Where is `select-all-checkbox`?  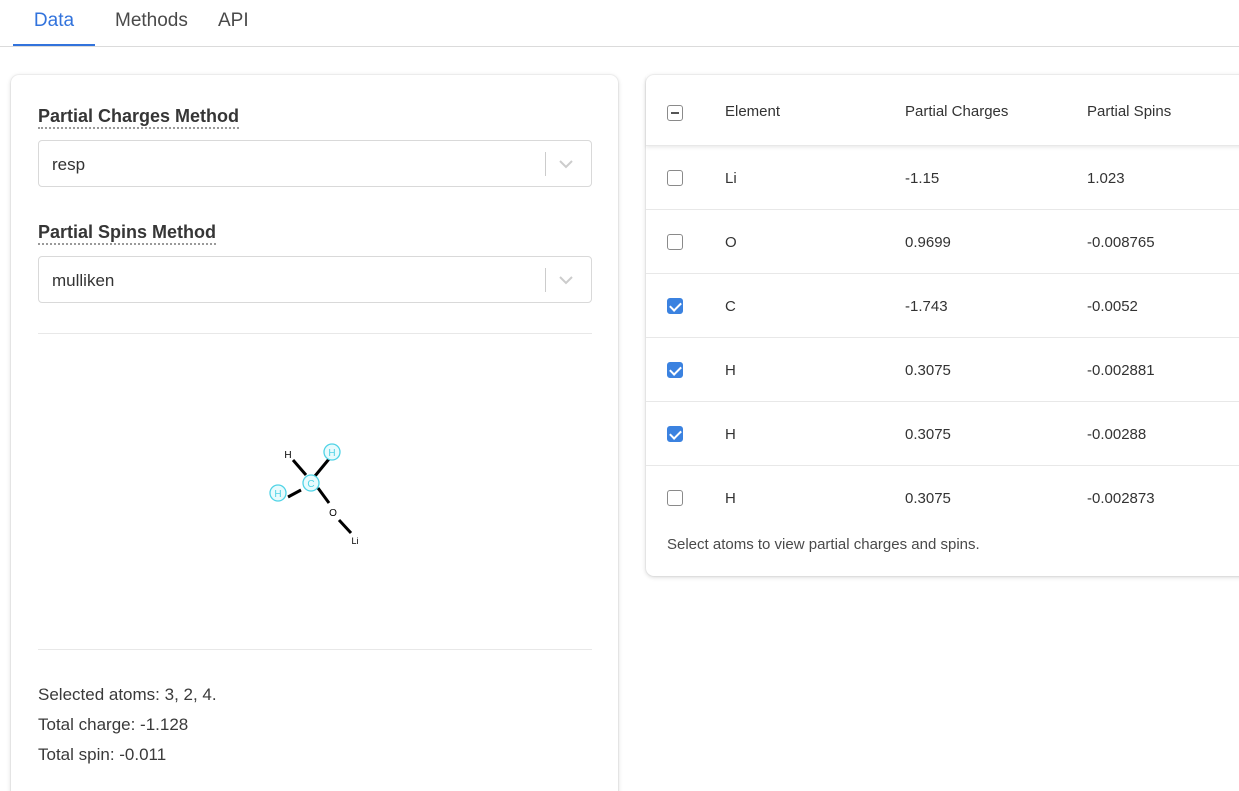 select-all-checkbox is located at coordinates (675, 113).